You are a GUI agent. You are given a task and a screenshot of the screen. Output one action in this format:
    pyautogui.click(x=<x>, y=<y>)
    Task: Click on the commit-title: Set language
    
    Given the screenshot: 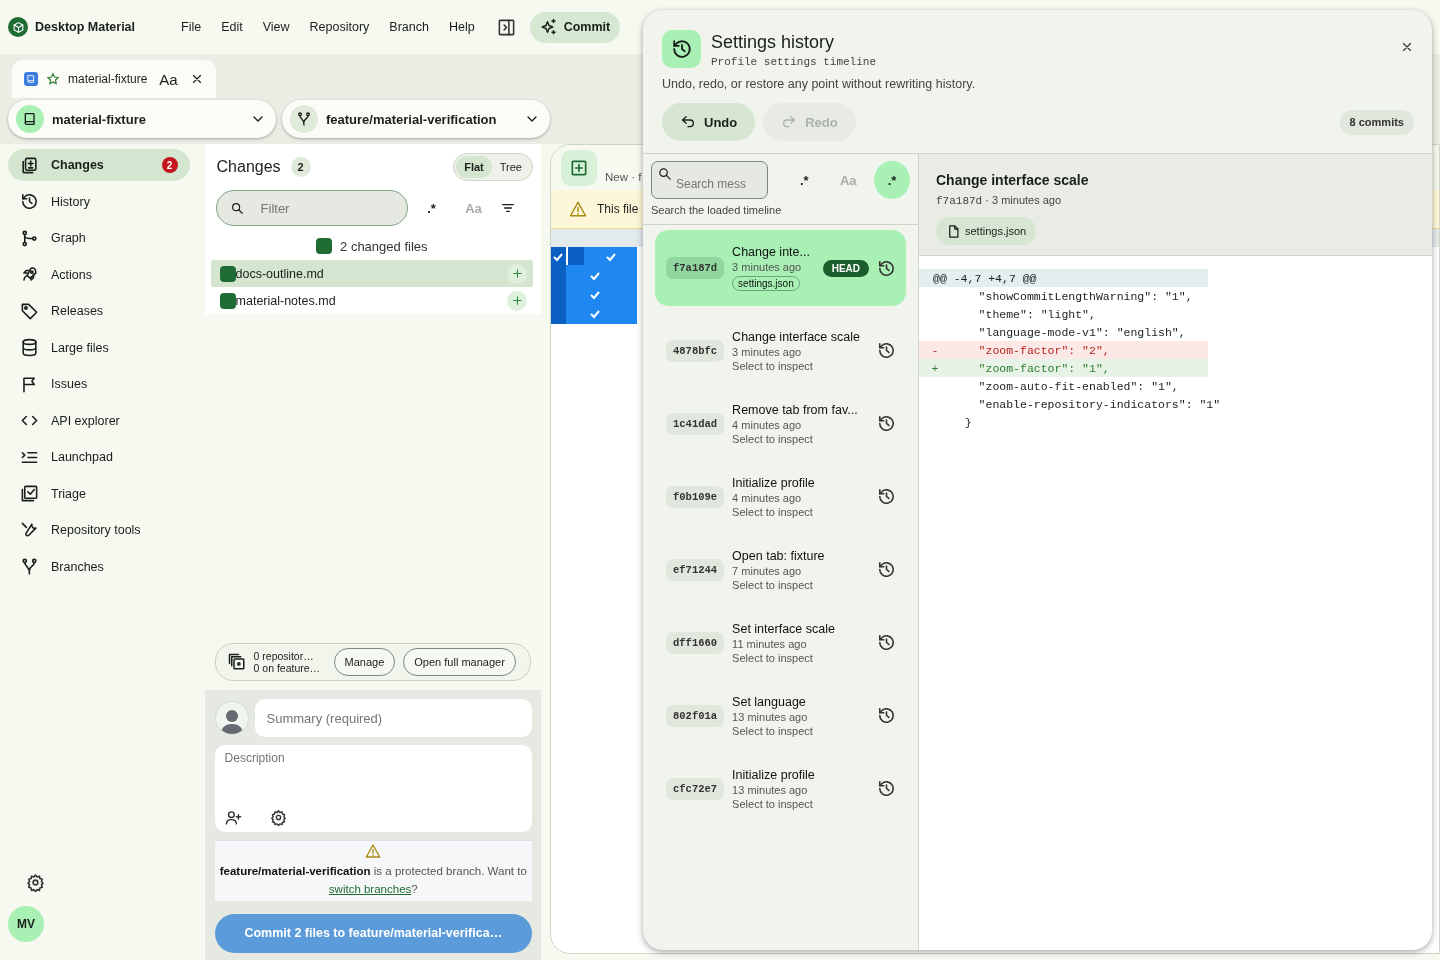 What is the action you would take?
    pyautogui.click(x=769, y=701)
    